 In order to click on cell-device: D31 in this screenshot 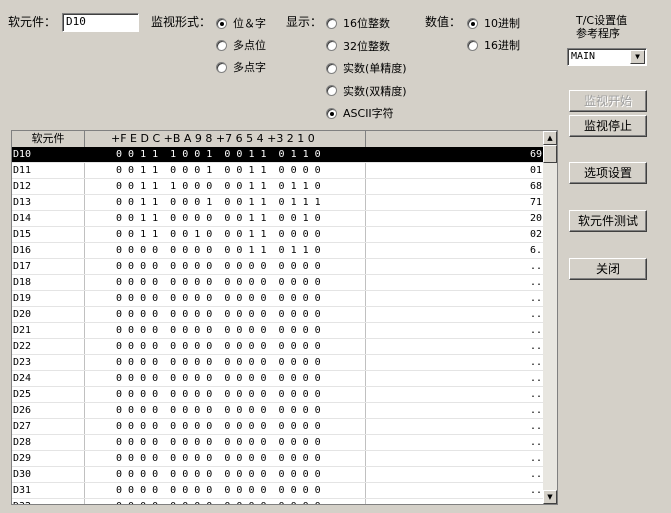, I will do `click(48, 490)`.